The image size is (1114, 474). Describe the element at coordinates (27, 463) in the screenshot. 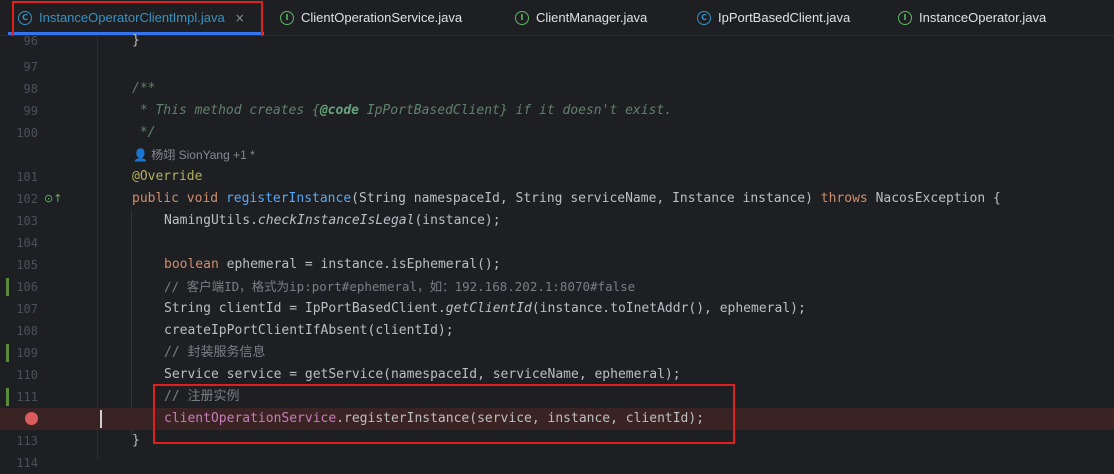

I see `line-number: 114` at that location.